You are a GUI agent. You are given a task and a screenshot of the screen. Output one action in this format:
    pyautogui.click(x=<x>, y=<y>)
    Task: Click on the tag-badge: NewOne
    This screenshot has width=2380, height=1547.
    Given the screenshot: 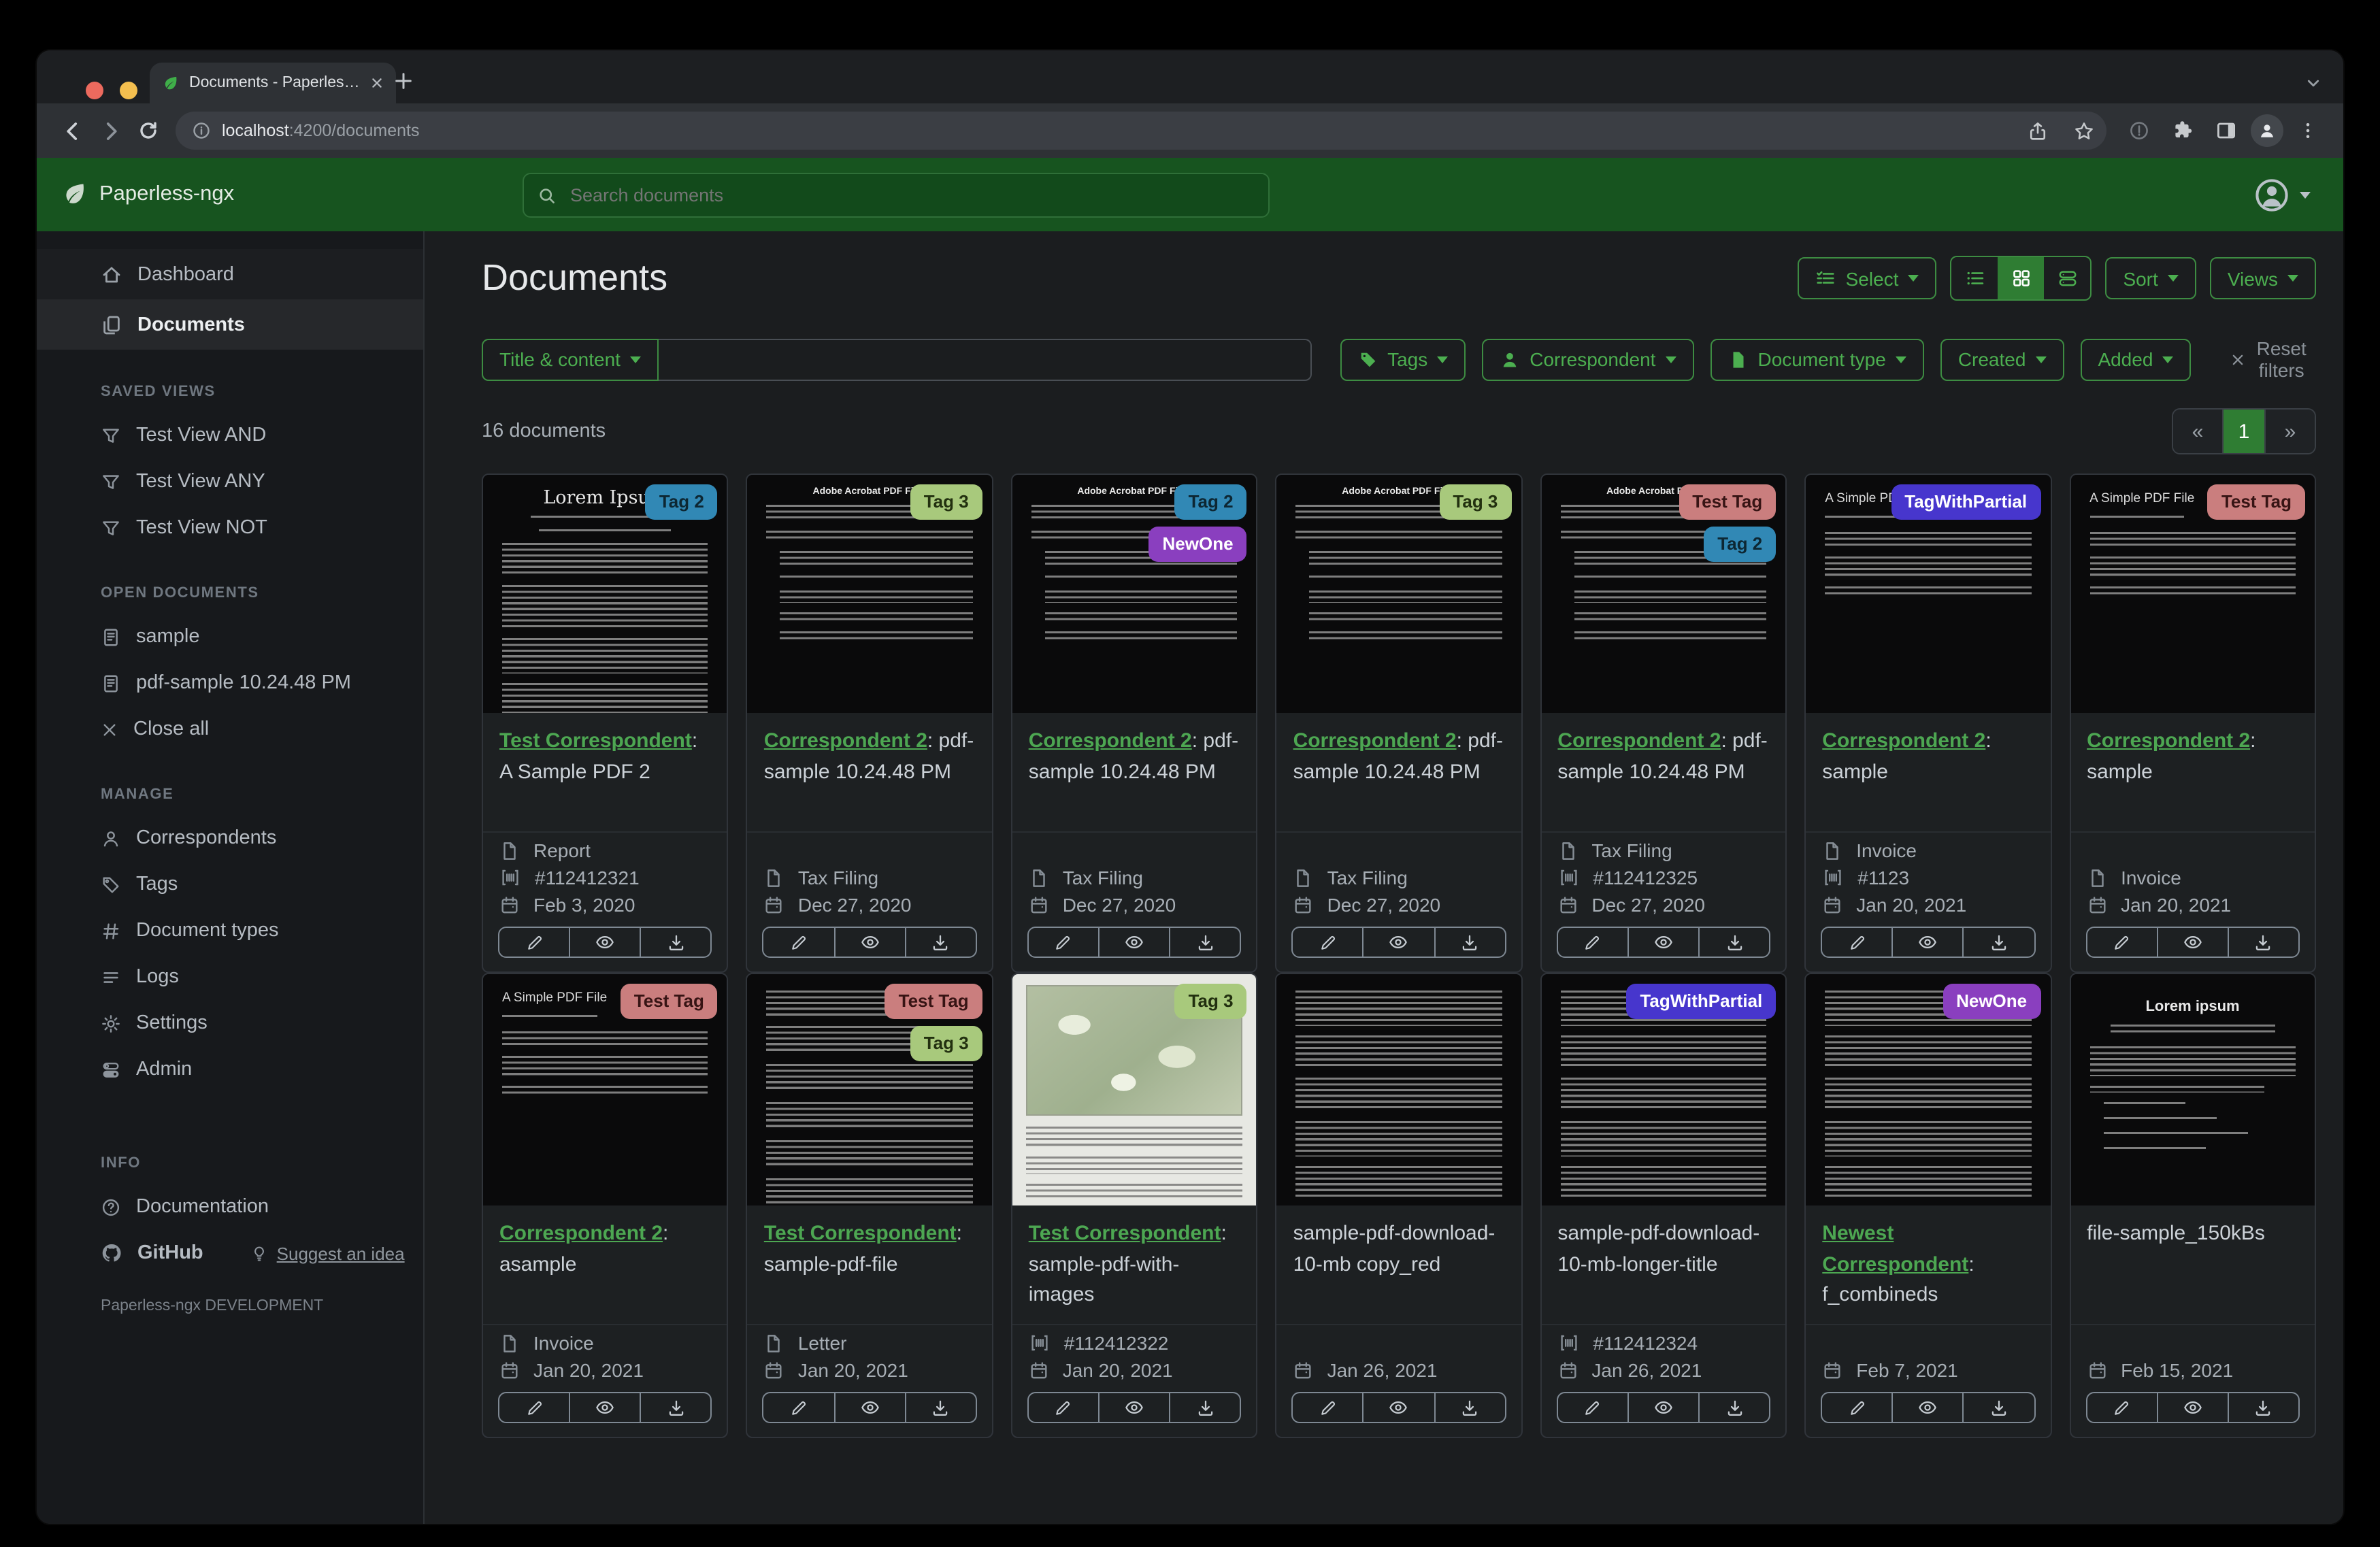 What is the action you would take?
    pyautogui.click(x=1992, y=1001)
    